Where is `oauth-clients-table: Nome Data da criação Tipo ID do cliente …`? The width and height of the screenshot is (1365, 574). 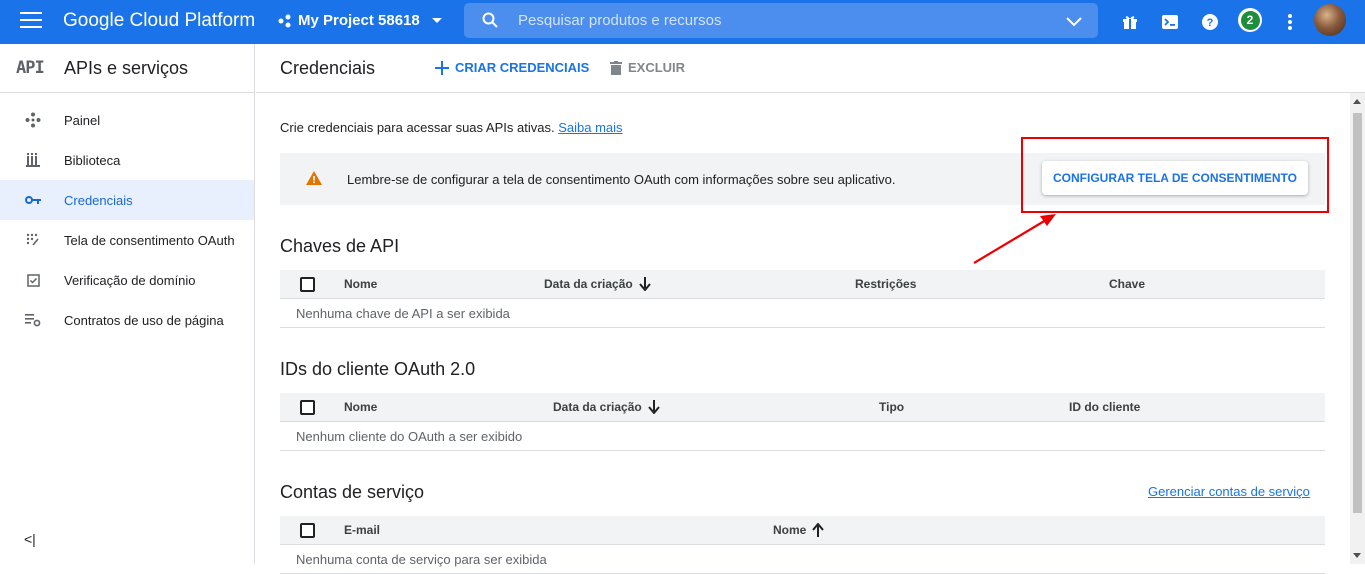
oauth-clients-table: Nome Data da criação Tipo ID do cliente … is located at coordinates (802, 422).